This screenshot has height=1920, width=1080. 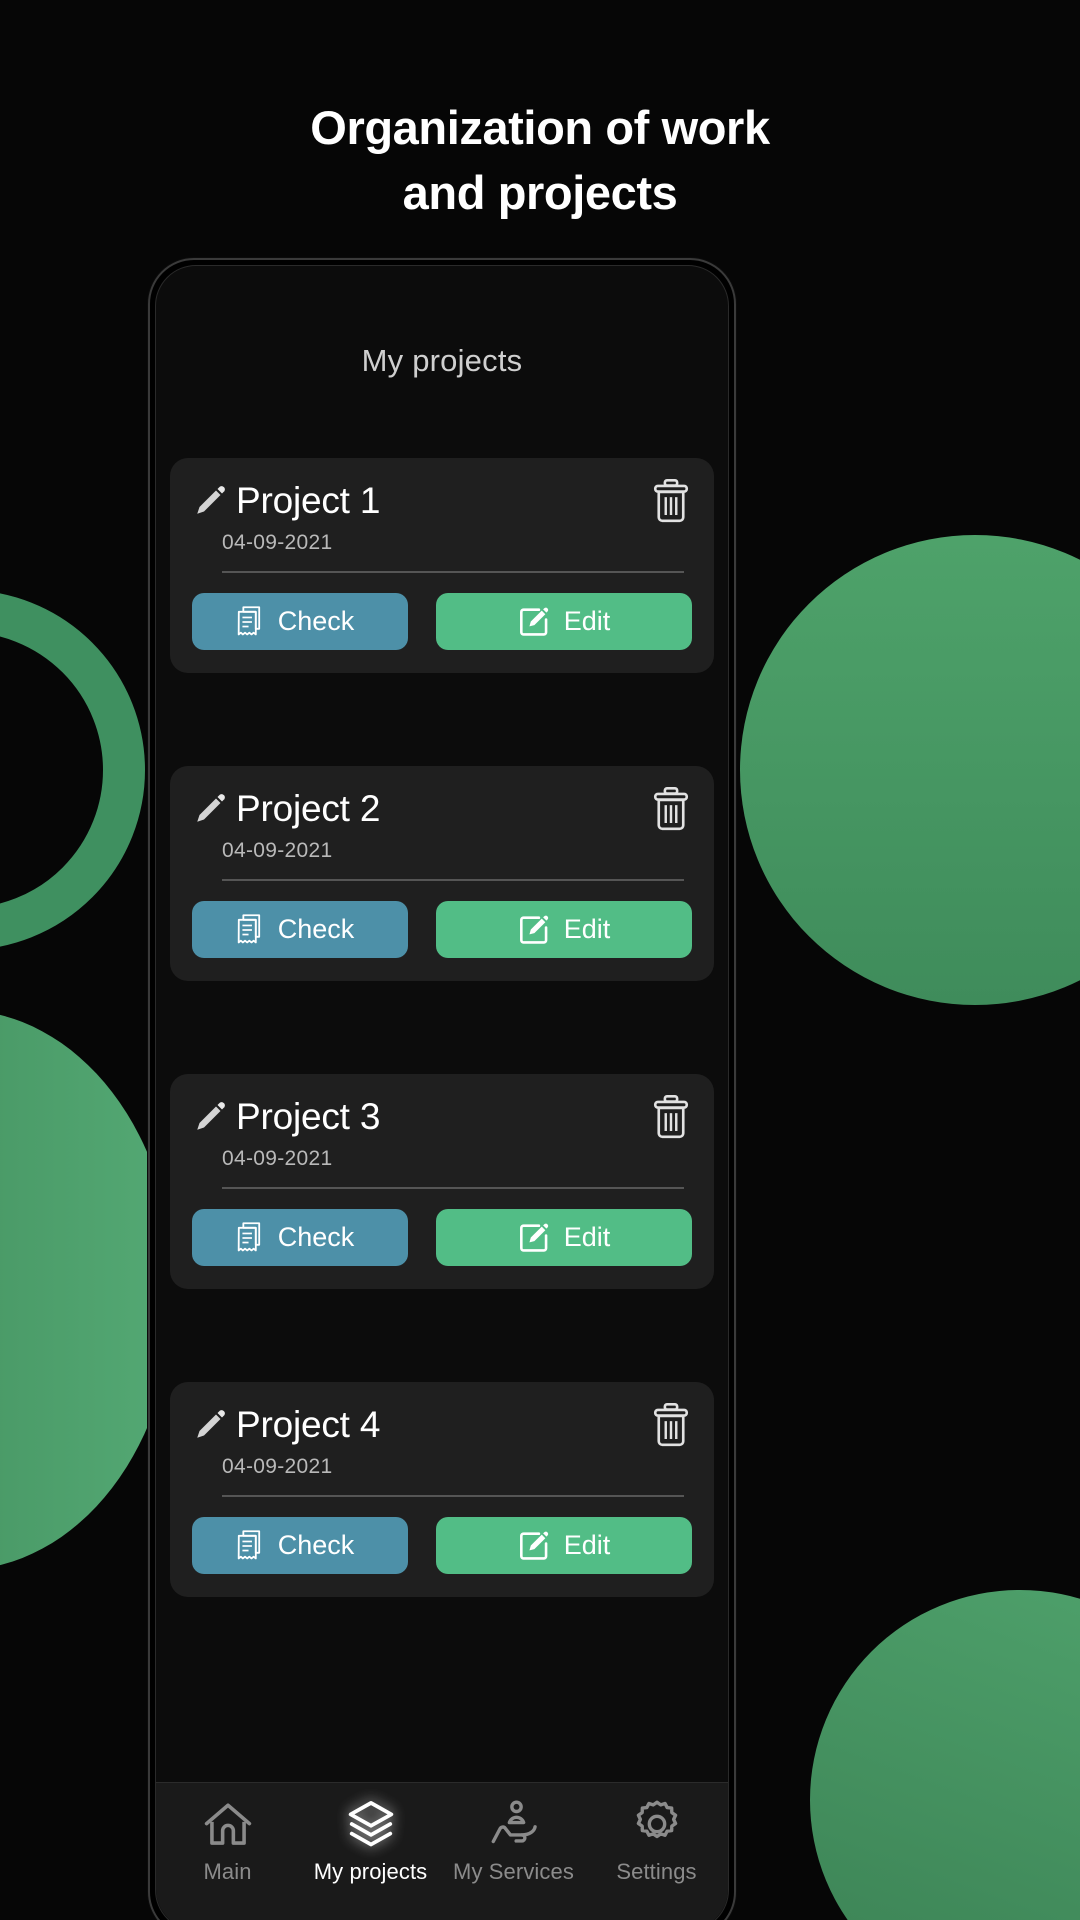 What do you see at coordinates (514, 1824) in the screenshot?
I see `hand-user-icon` at bounding box center [514, 1824].